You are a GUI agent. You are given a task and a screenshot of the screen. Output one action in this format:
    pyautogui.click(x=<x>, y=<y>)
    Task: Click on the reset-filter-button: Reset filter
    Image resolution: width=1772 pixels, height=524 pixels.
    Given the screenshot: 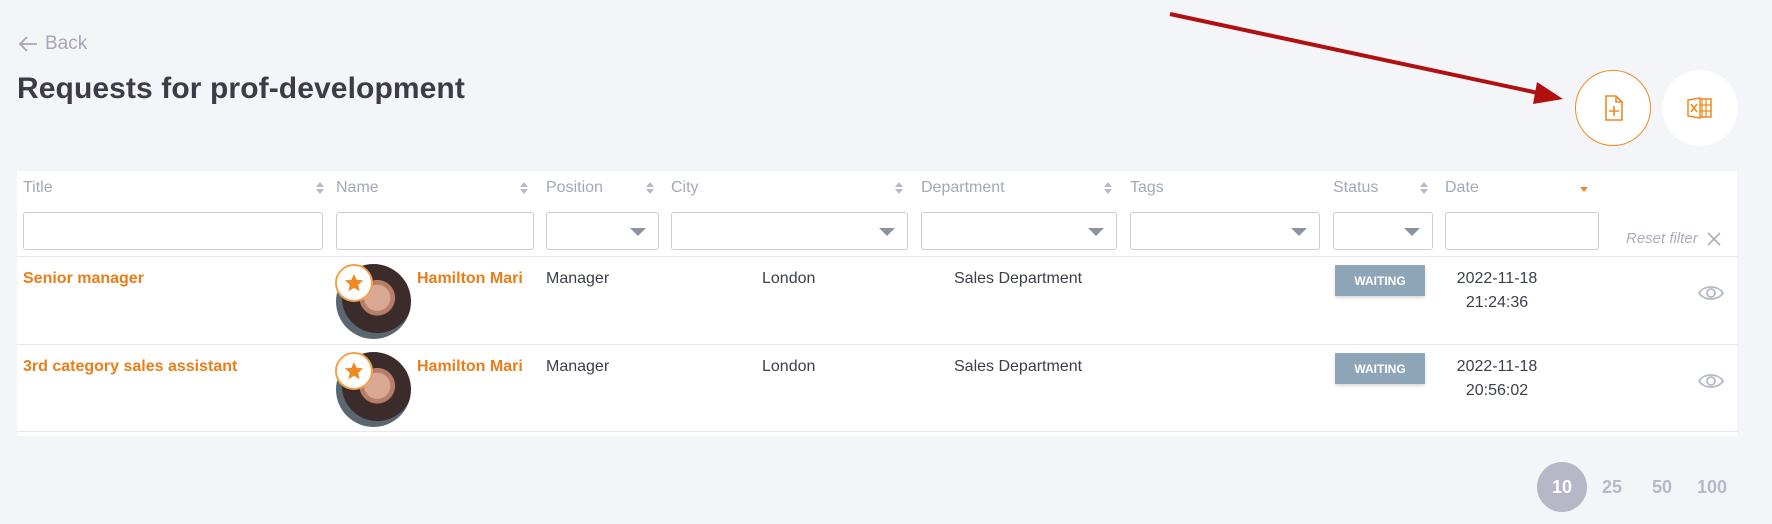 What is the action you would take?
    pyautogui.click(x=1674, y=238)
    